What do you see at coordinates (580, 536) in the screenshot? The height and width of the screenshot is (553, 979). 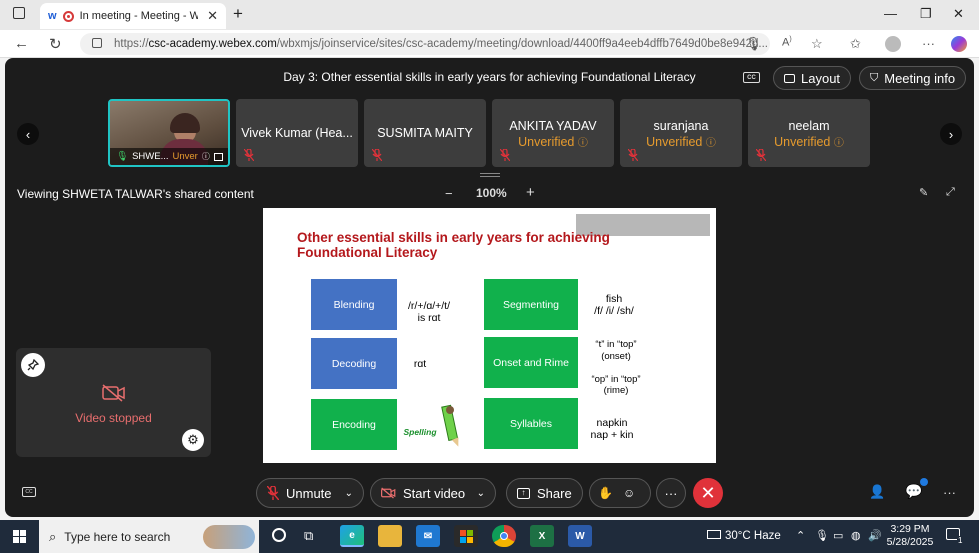 I see `word-icon: W` at bounding box center [580, 536].